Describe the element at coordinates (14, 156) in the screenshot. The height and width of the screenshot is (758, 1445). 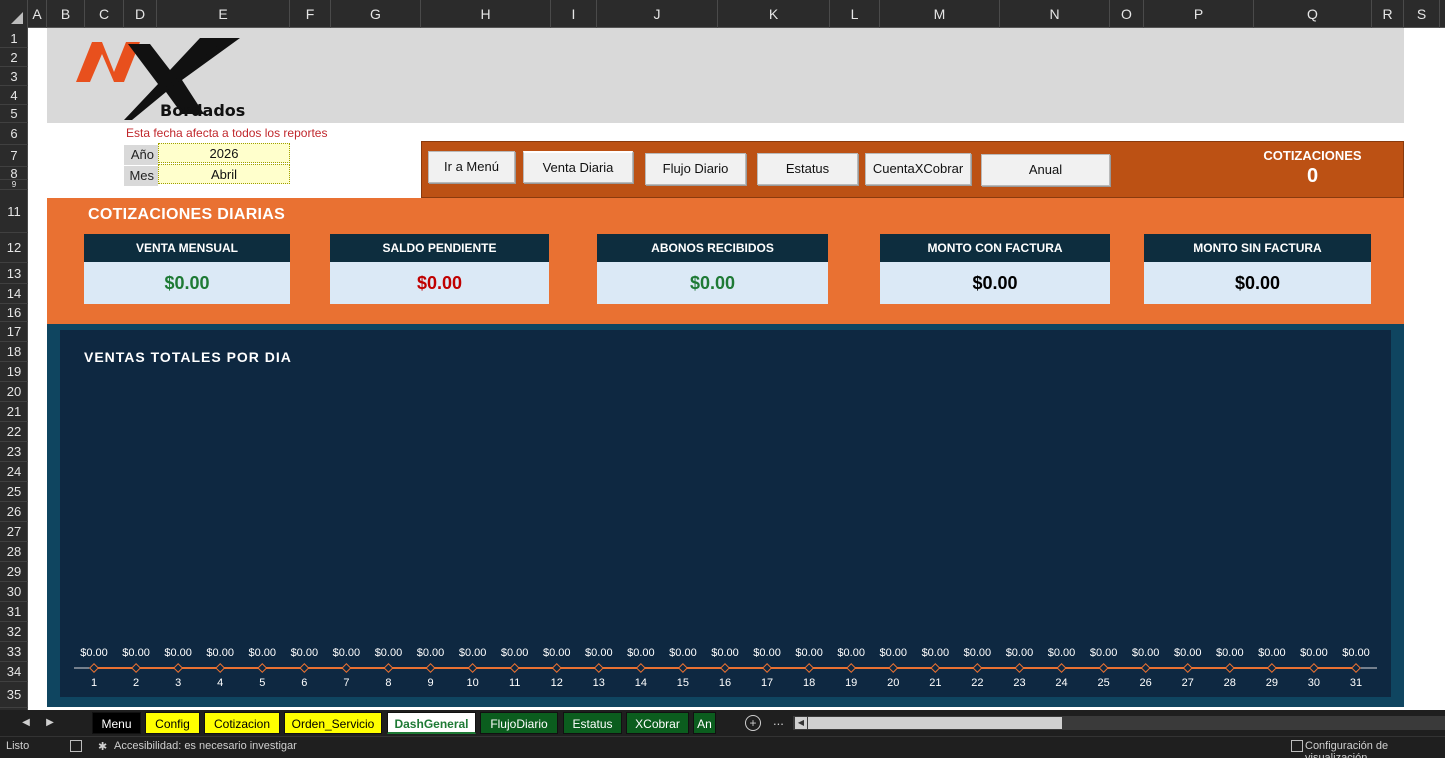
I see `row-header-cell: 7` at that location.